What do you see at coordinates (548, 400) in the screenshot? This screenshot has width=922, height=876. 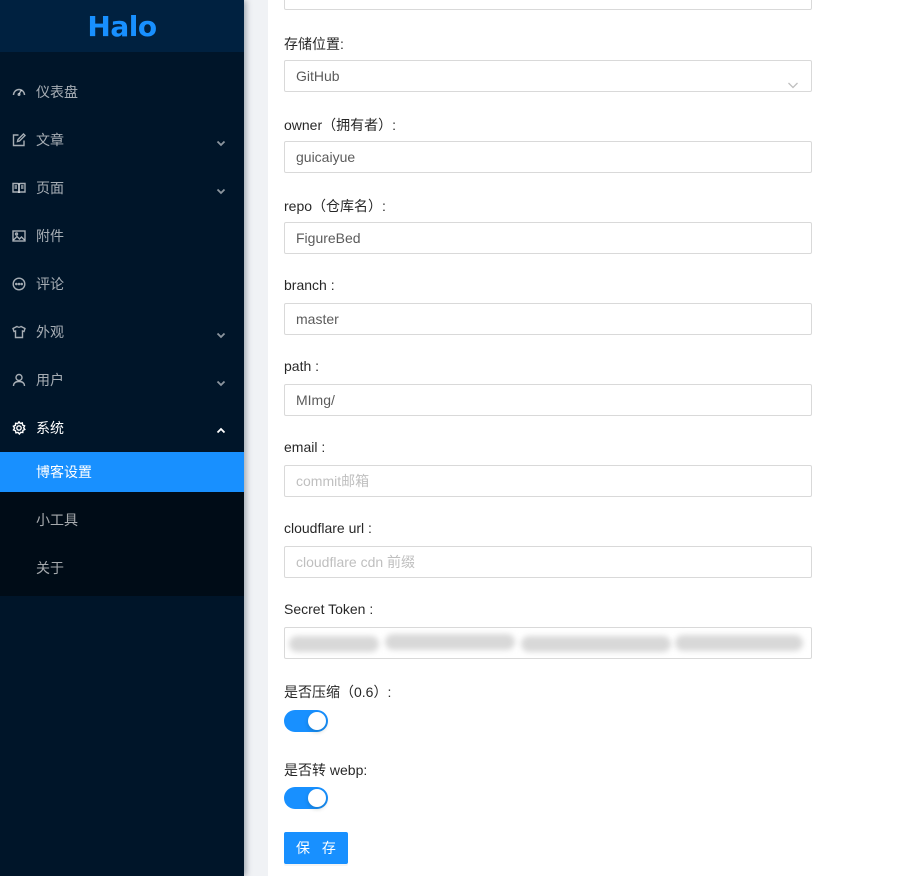 I see `path-input` at bounding box center [548, 400].